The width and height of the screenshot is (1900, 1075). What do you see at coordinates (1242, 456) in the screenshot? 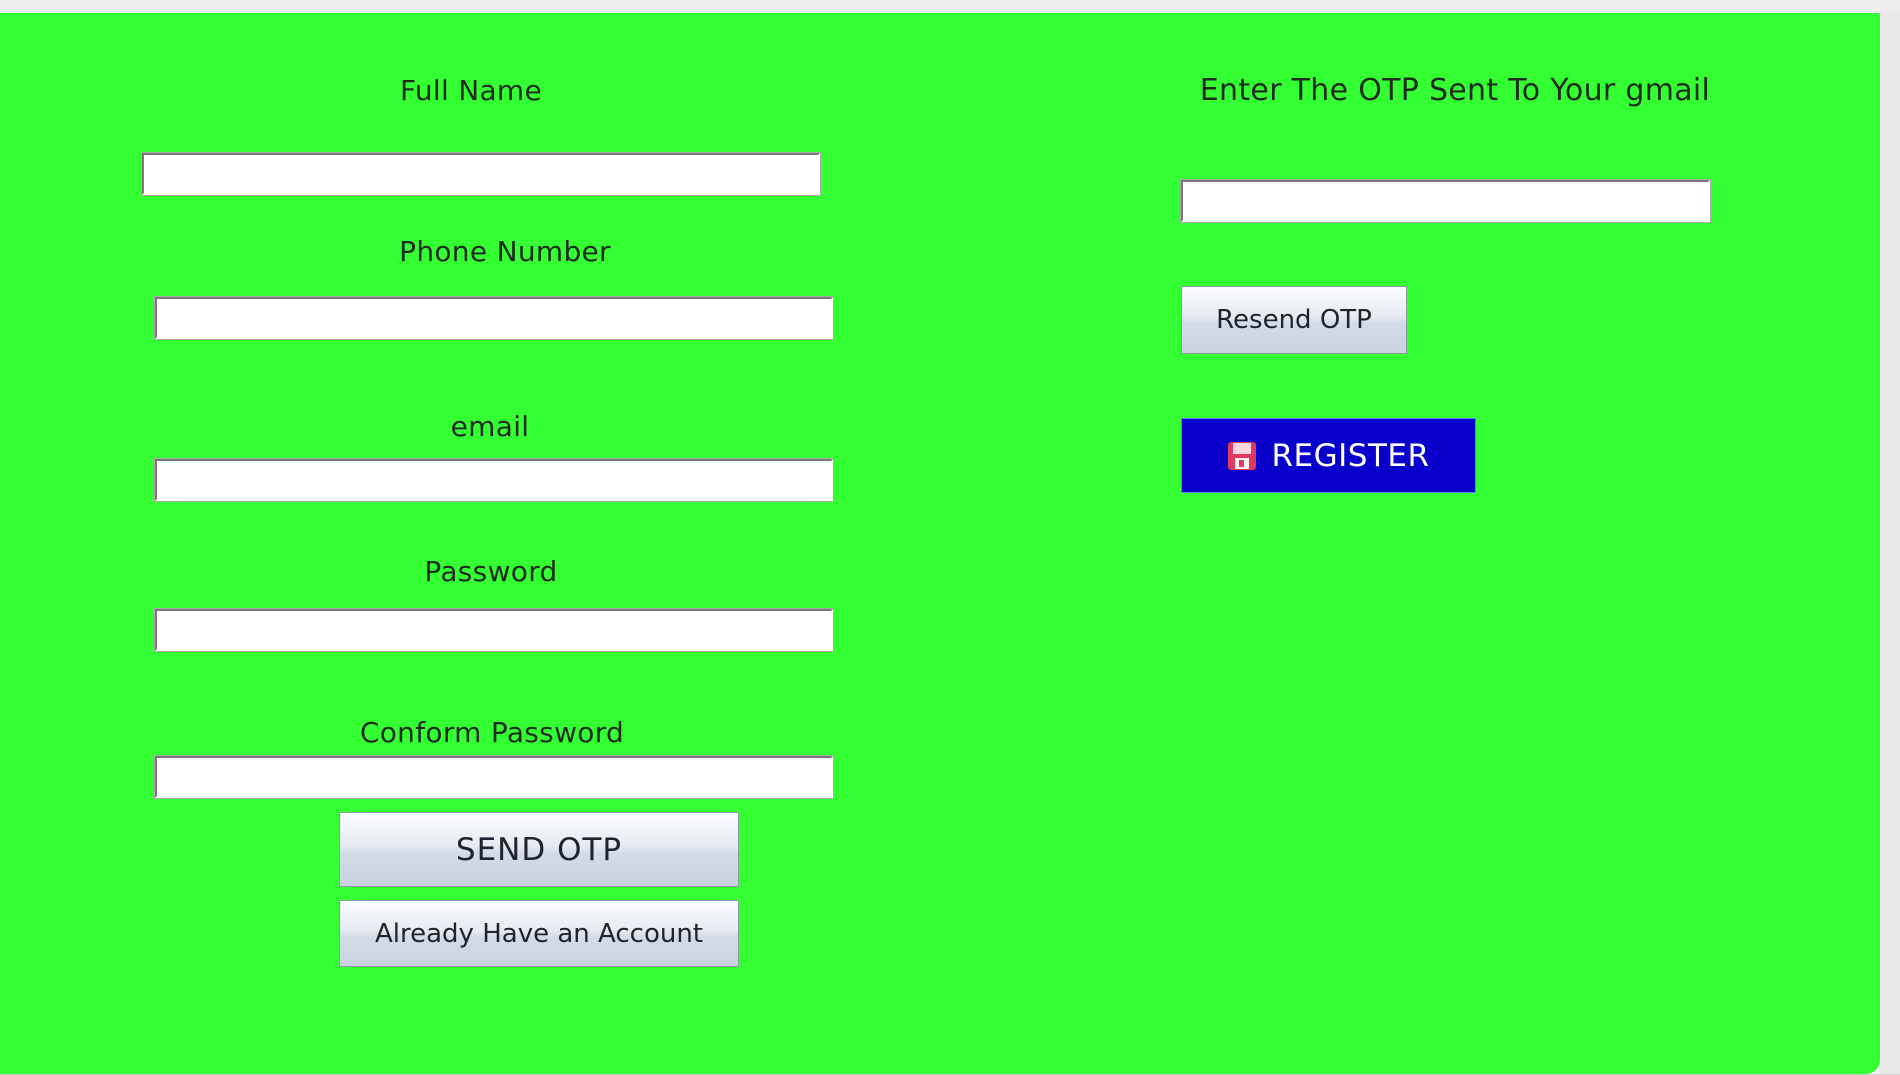
I see `save-icon` at bounding box center [1242, 456].